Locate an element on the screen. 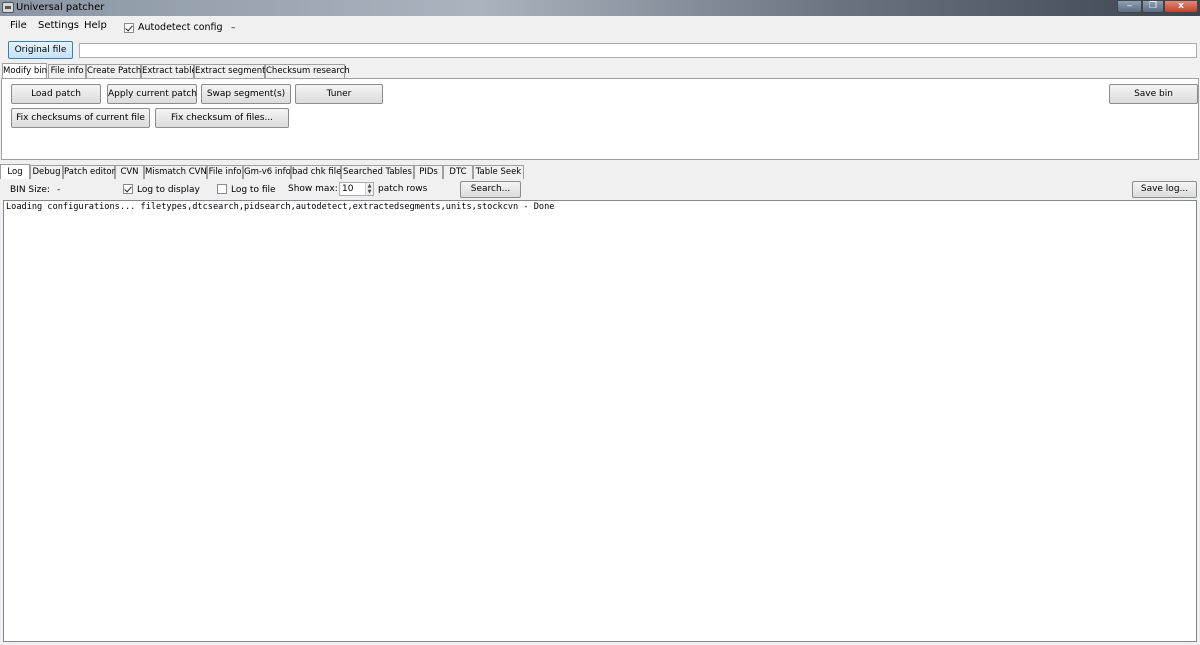 Image resolution: width=1200 pixels, height=645 pixels. original-file-button: Original file is located at coordinates (40, 50).